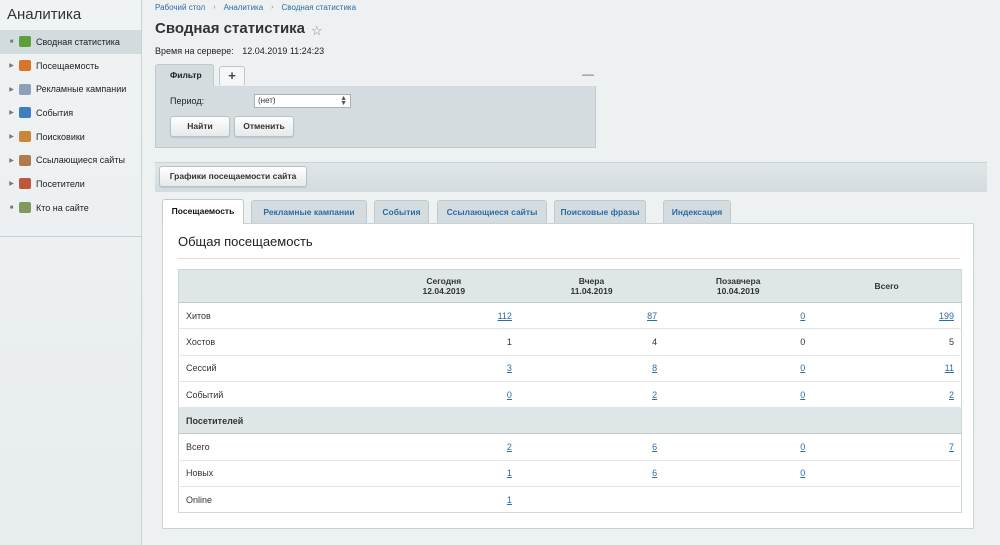 The width and height of the screenshot is (1000, 545). What do you see at coordinates (738, 291) in the screenshot?
I see `column-header-date: 10.04.2019` at bounding box center [738, 291].